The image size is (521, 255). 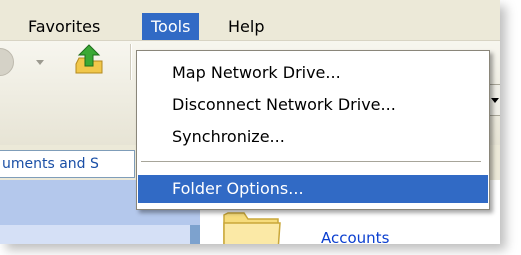 I want to click on folder-icon, so click(x=252, y=224).